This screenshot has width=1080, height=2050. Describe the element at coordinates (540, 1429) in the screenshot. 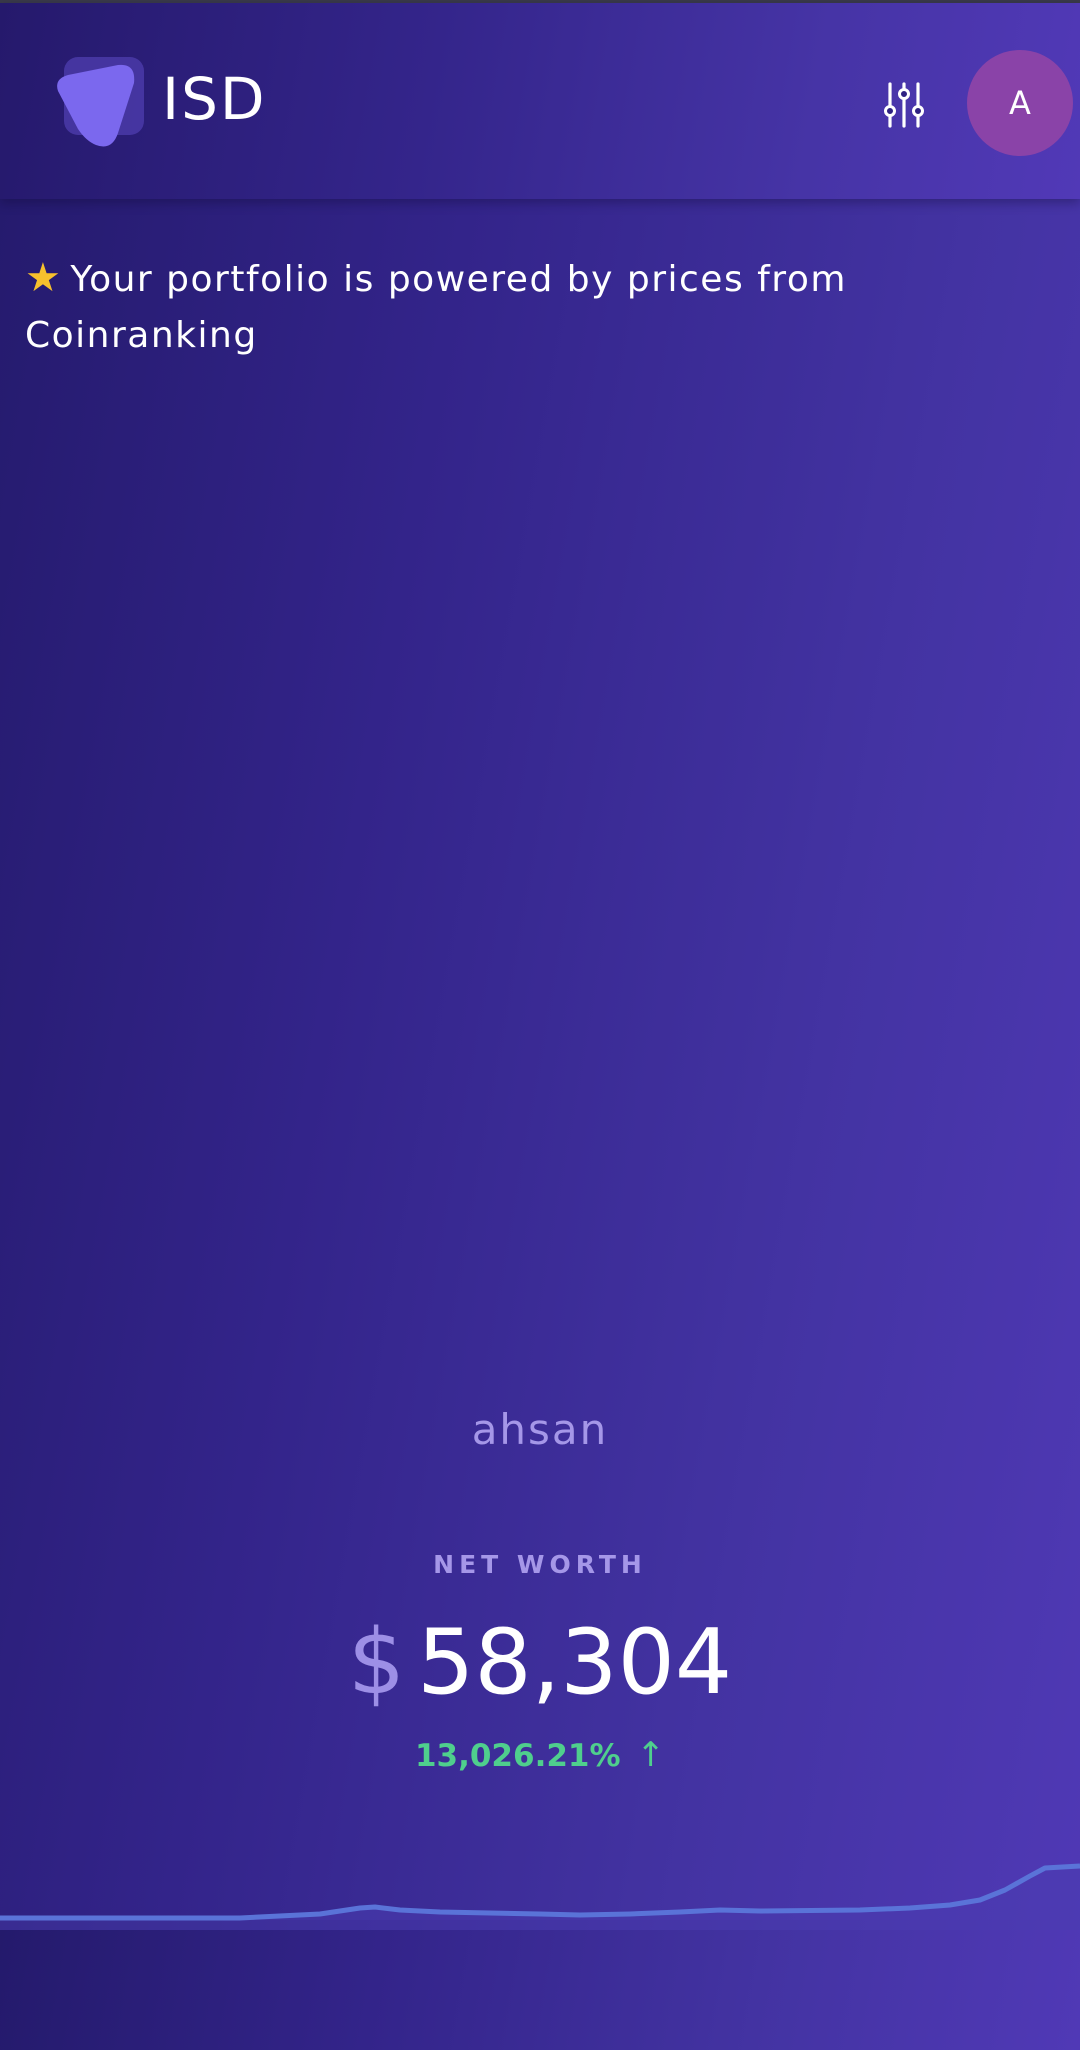

I see `portfolio-name: ahsan` at that location.